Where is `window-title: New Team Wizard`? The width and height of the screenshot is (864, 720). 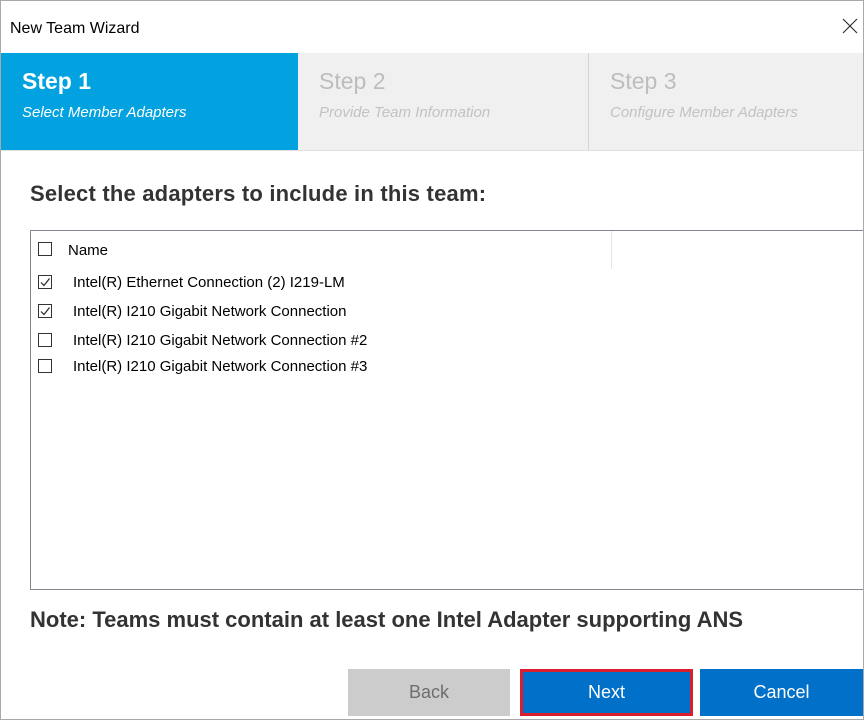 window-title: New Team Wizard is located at coordinates (75, 28).